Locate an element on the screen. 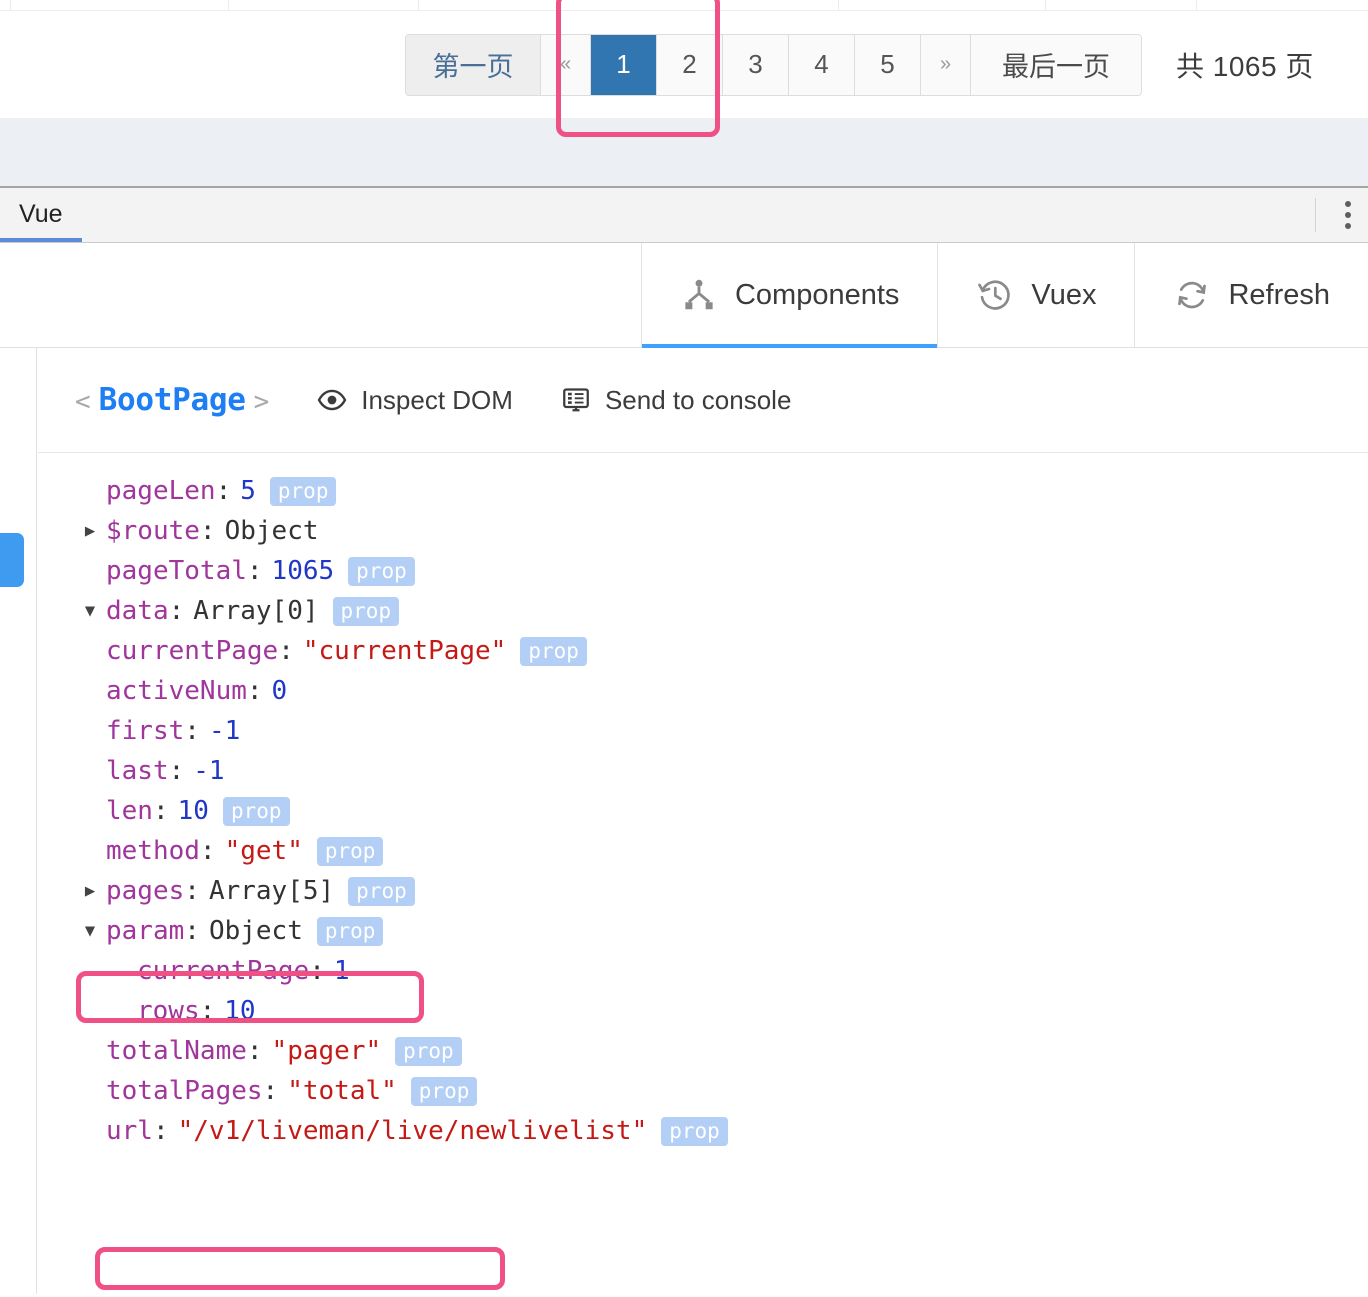 This screenshot has width=1368, height=1297. component-tree-rail is located at coordinates (18, 821).